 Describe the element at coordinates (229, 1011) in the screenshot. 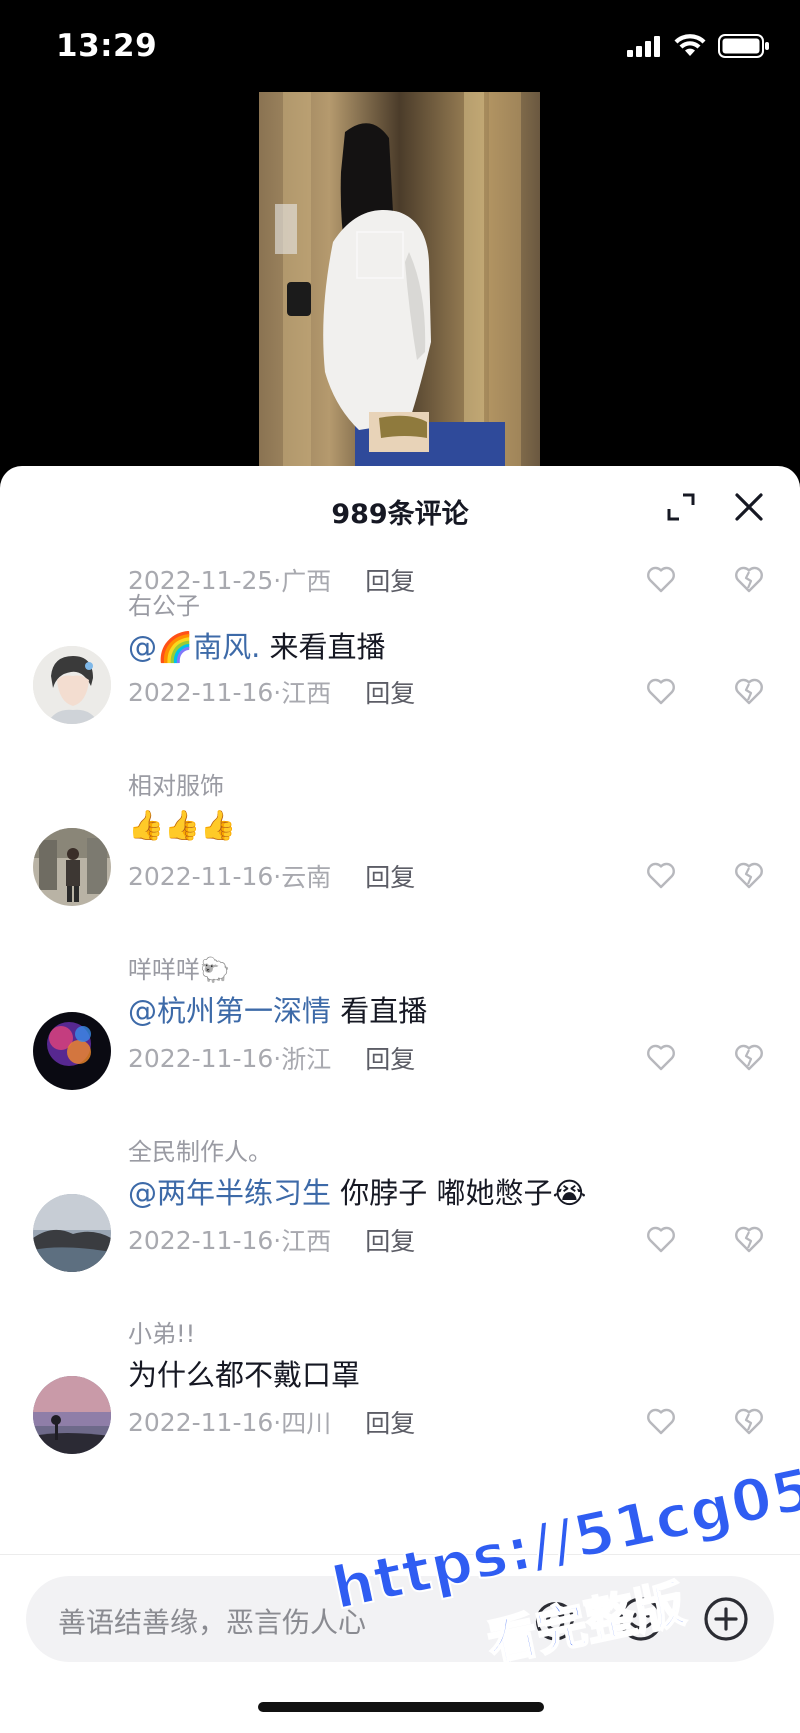

I see `mention-link: @杭州第一深情` at that location.